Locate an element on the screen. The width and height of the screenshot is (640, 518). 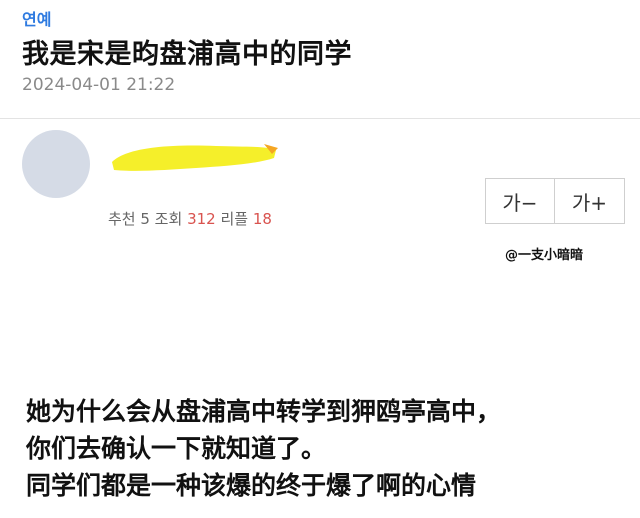
name-redaction-mark is located at coordinates (195, 157).